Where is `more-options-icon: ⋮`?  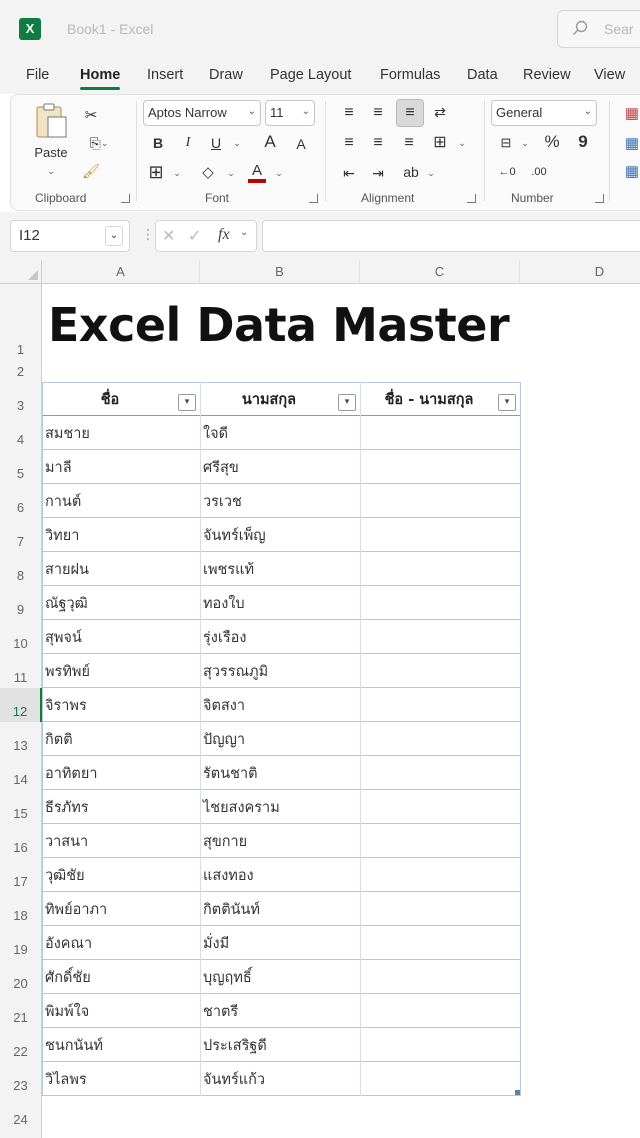
more-options-icon: ⋮ is located at coordinates (148, 235).